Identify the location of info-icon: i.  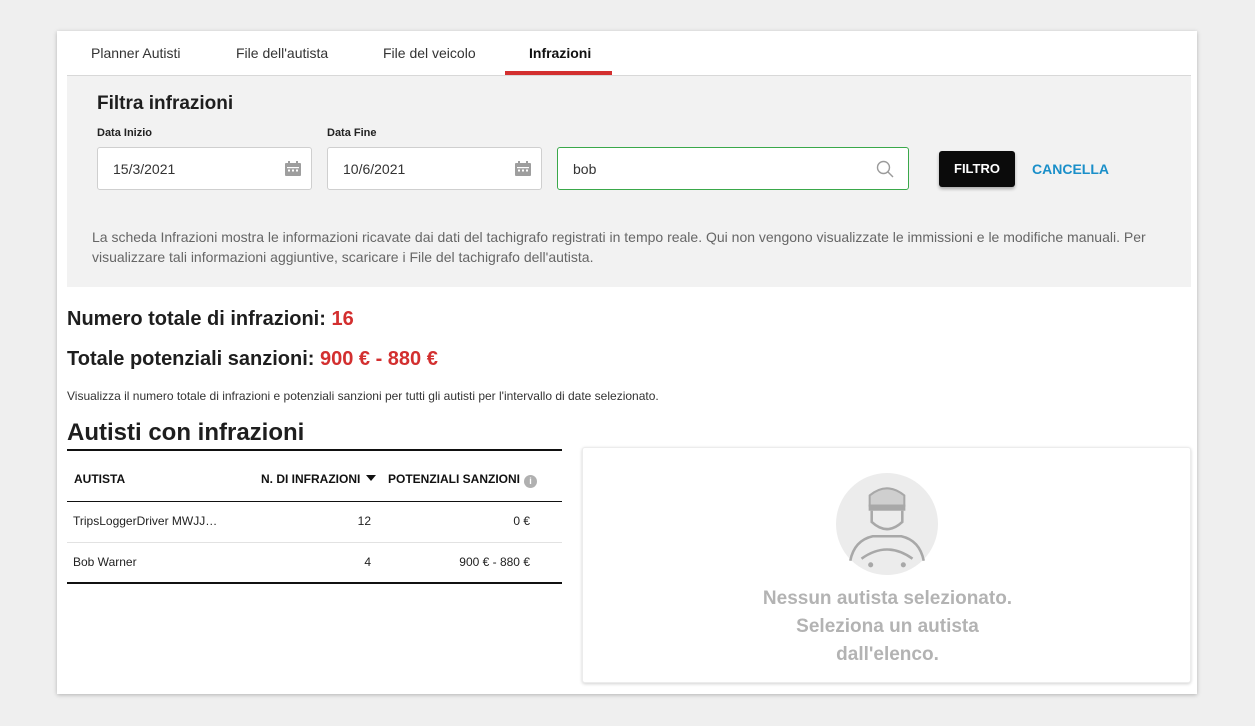
(530, 481).